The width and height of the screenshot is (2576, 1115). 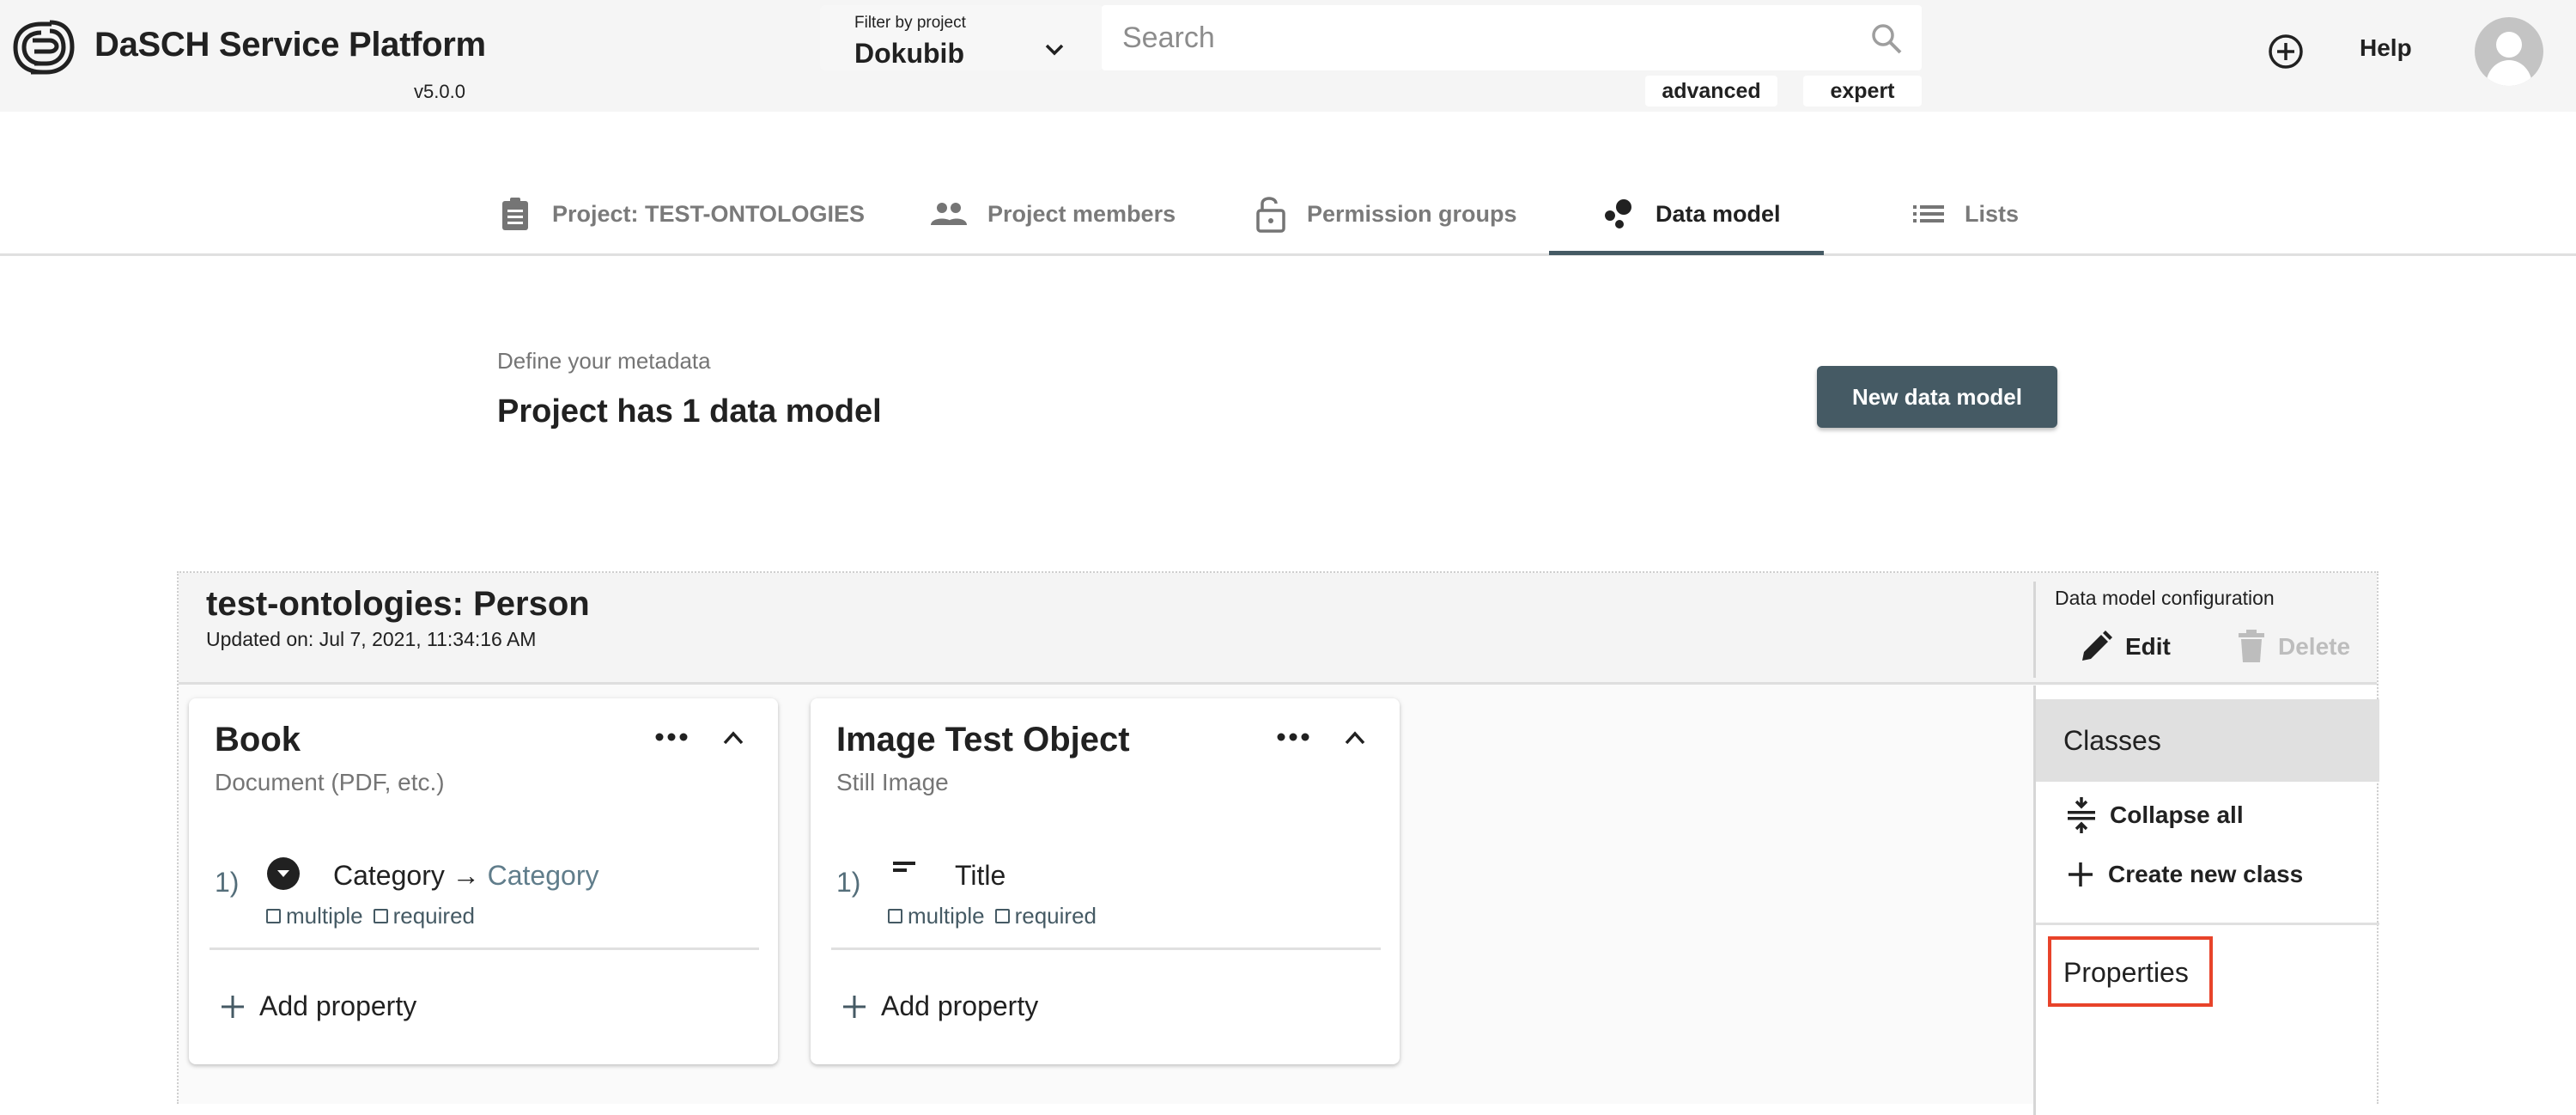 What do you see at coordinates (2286, 52) in the screenshot?
I see `add-circle-icon` at bounding box center [2286, 52].